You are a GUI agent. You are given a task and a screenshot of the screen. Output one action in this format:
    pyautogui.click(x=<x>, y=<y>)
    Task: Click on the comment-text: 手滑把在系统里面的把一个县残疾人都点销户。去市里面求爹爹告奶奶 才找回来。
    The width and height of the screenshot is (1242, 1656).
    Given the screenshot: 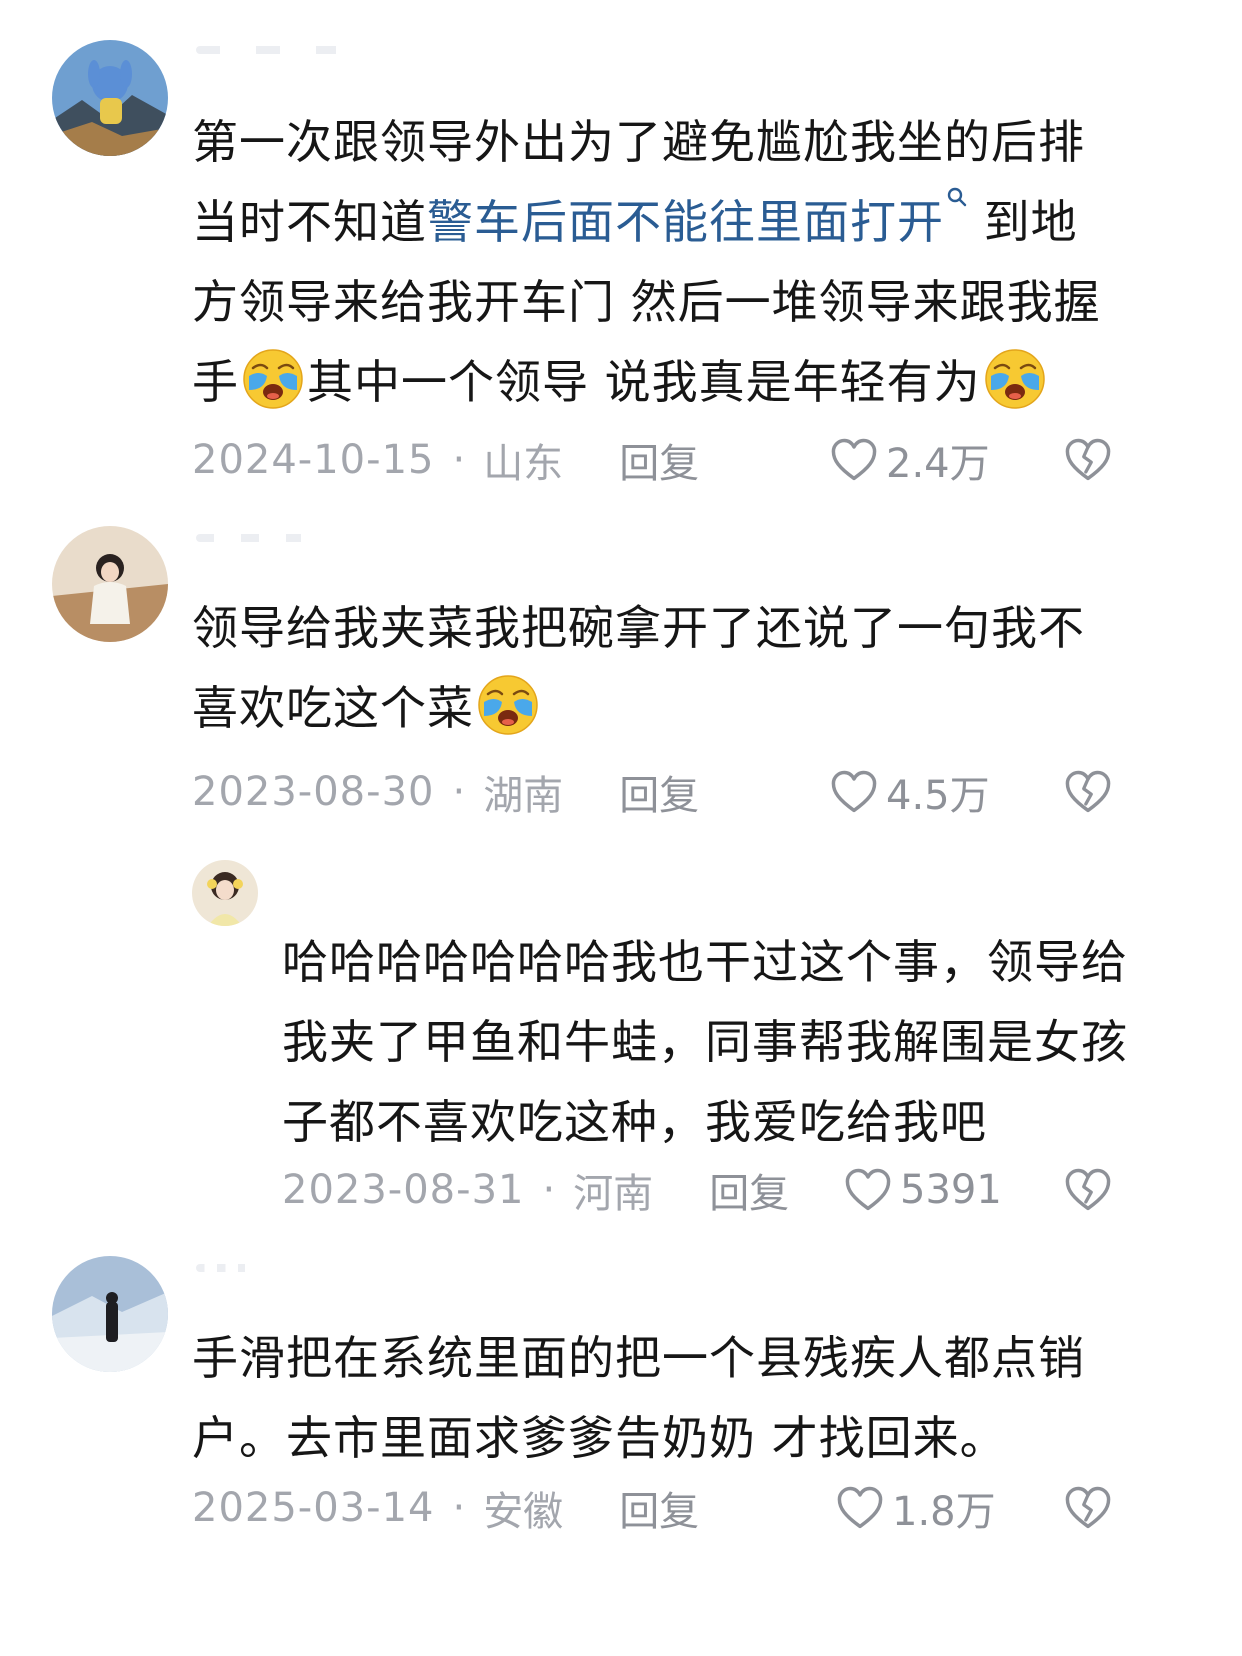 What is the action you would take?
    pyautogui.click(x=657, y=1398)
    